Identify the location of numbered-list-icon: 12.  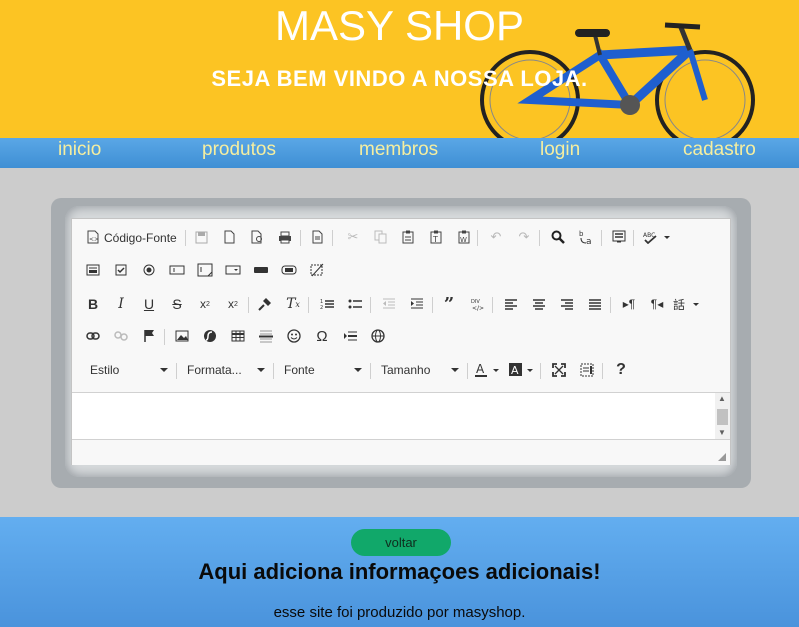
(327, 304).